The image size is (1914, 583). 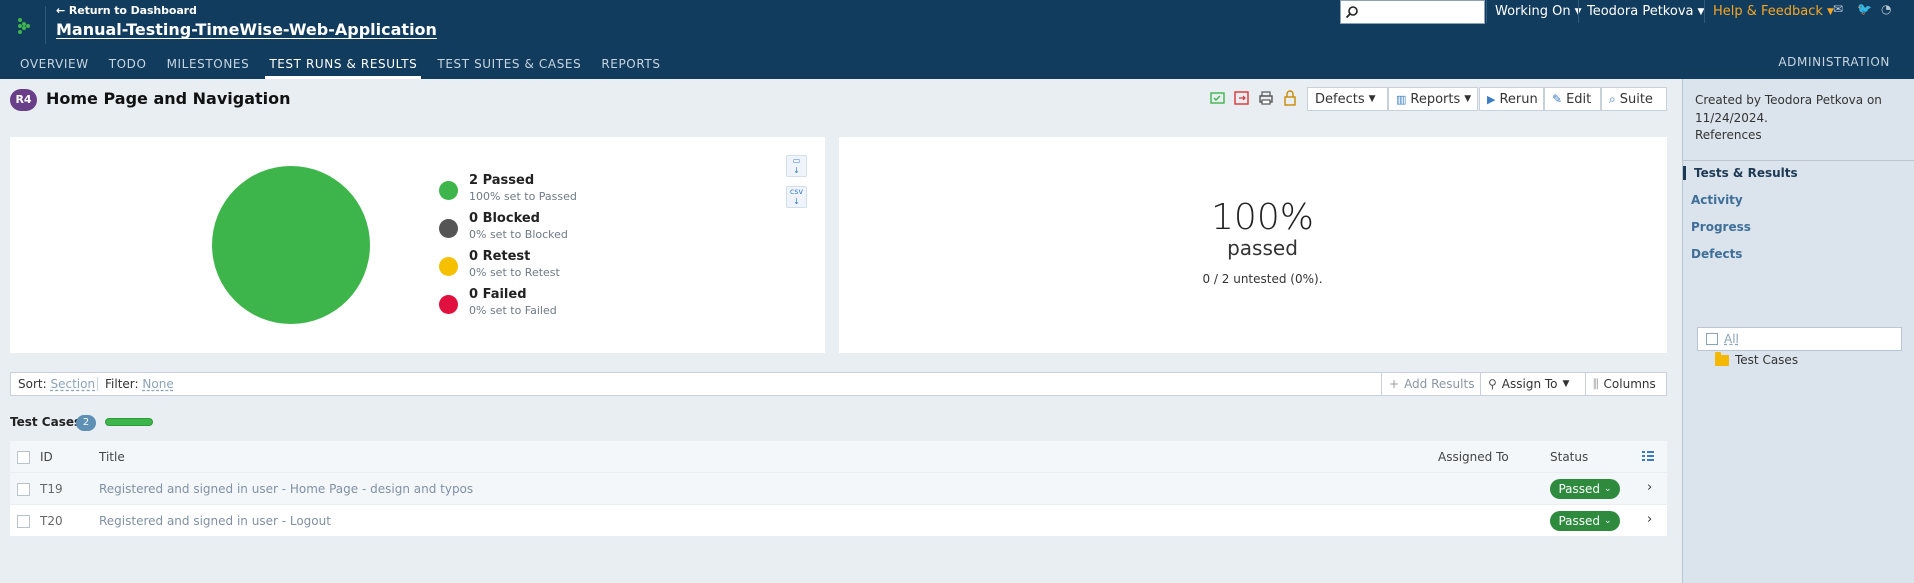 I want to click on reports-dropdown: ▥ Reports ▼, so click(x=1433, y=99).